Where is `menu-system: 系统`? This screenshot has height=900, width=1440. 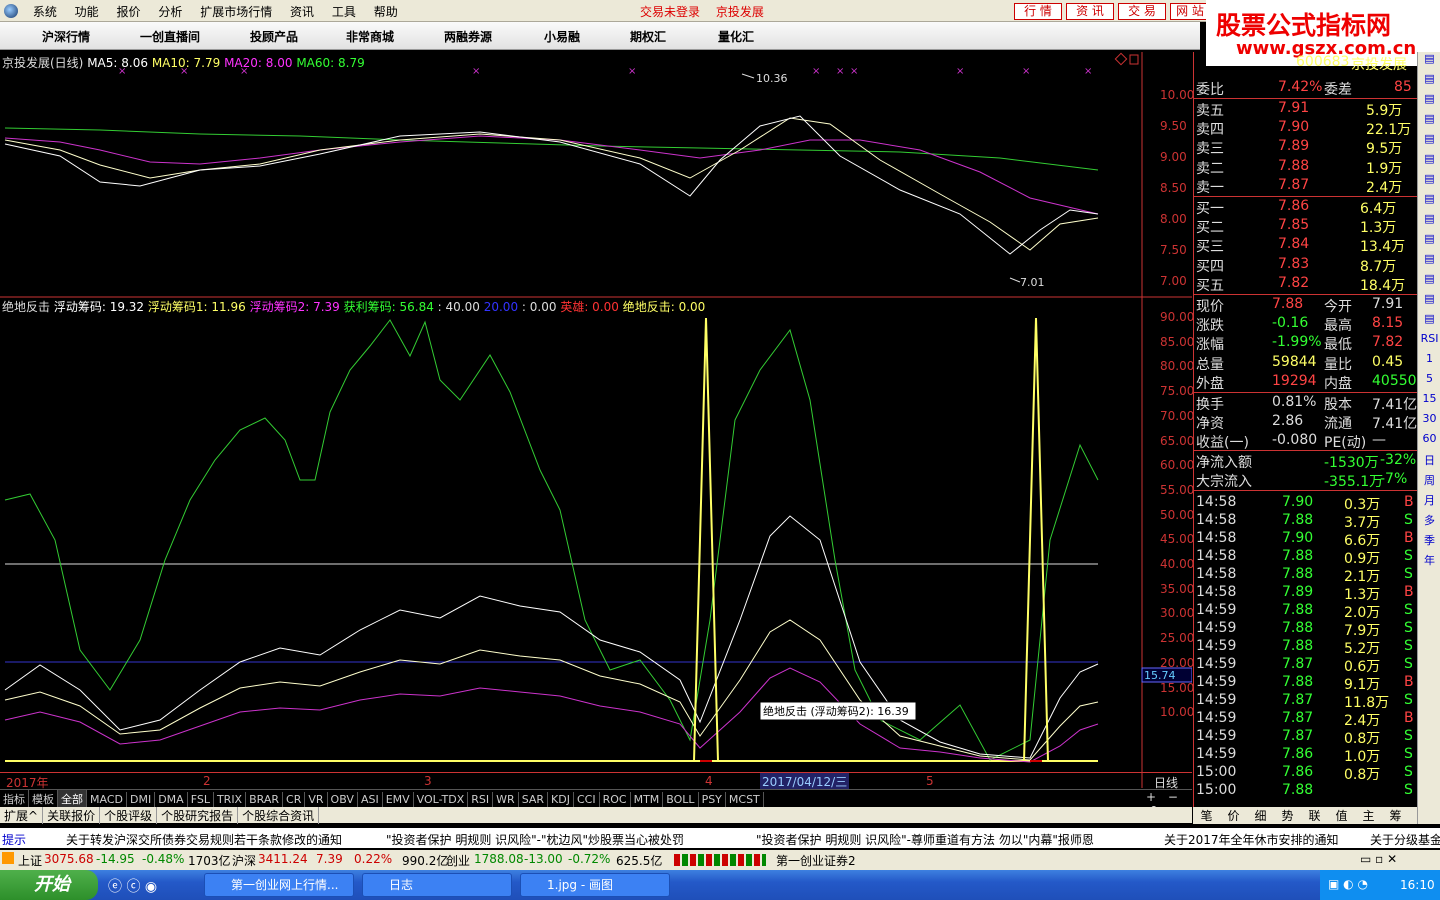 menu-system: 系统 is located at coordinates (45, 11).